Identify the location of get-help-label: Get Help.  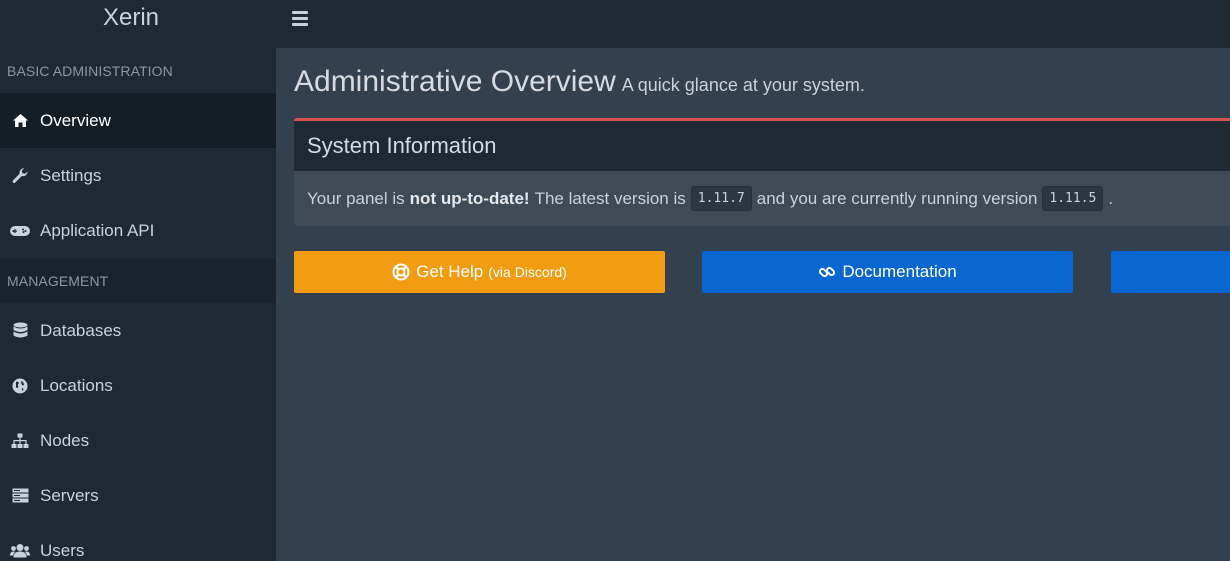
(450, 271).